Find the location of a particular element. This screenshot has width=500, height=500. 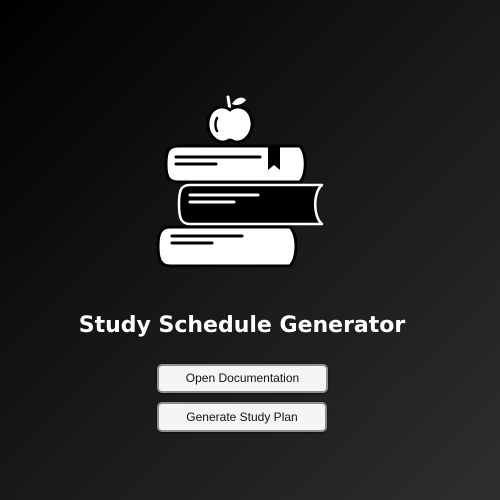

generate-study-plan-button: Generate Study Plan is located at coordinates (242, 417).